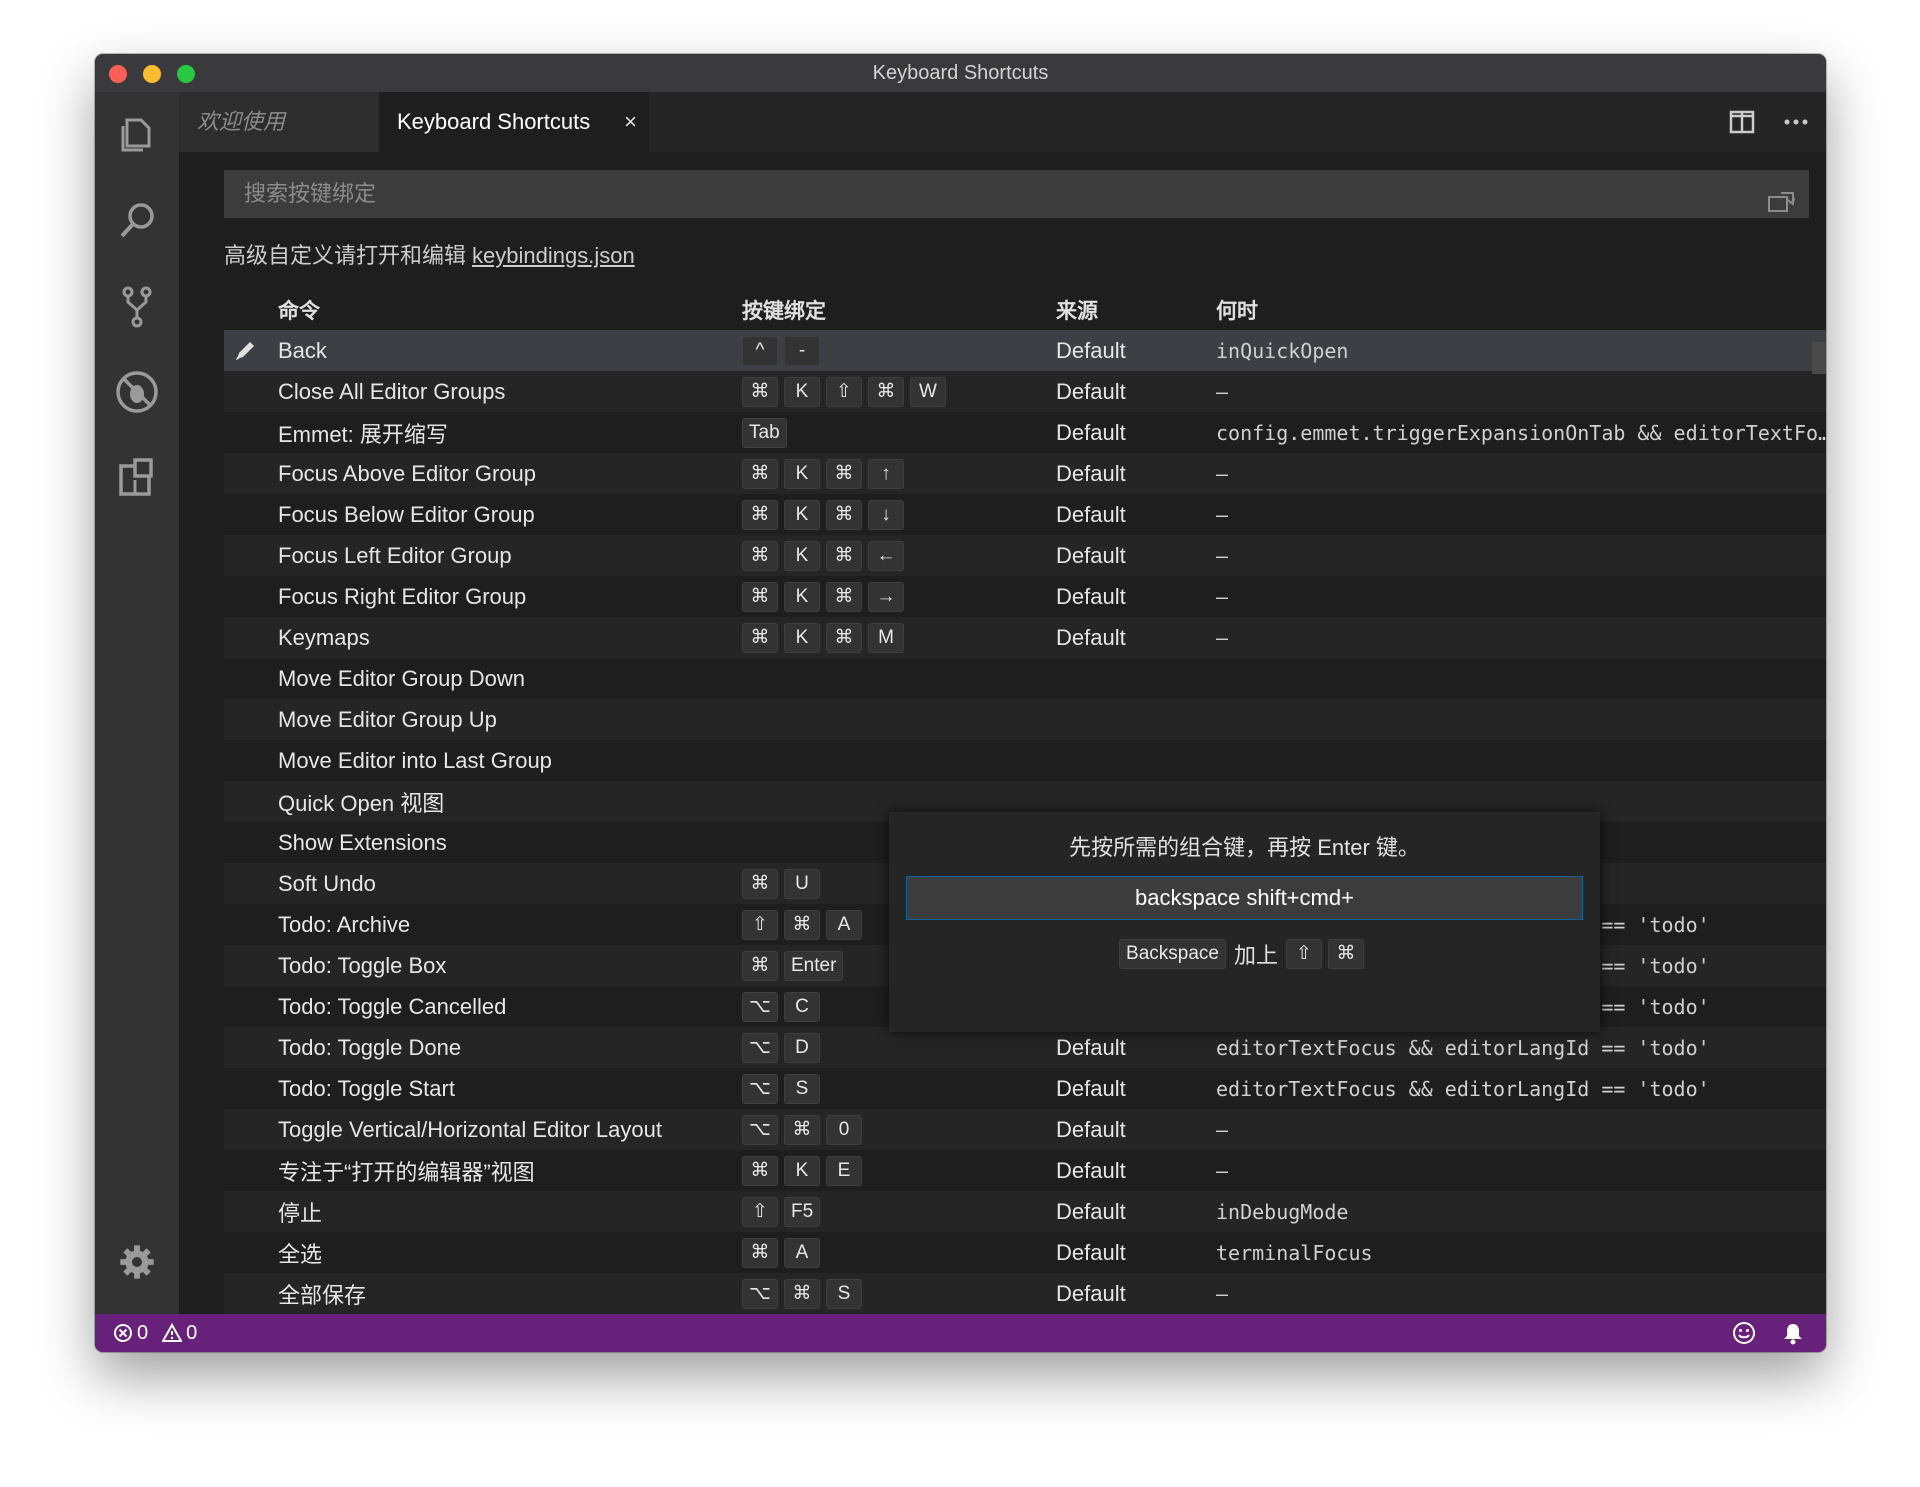 The height and width of the screenshot is (1487, 1920). Describe the element at coordinates (886, 473) in the screenshot. I see `key-cap: ↑` at that location.